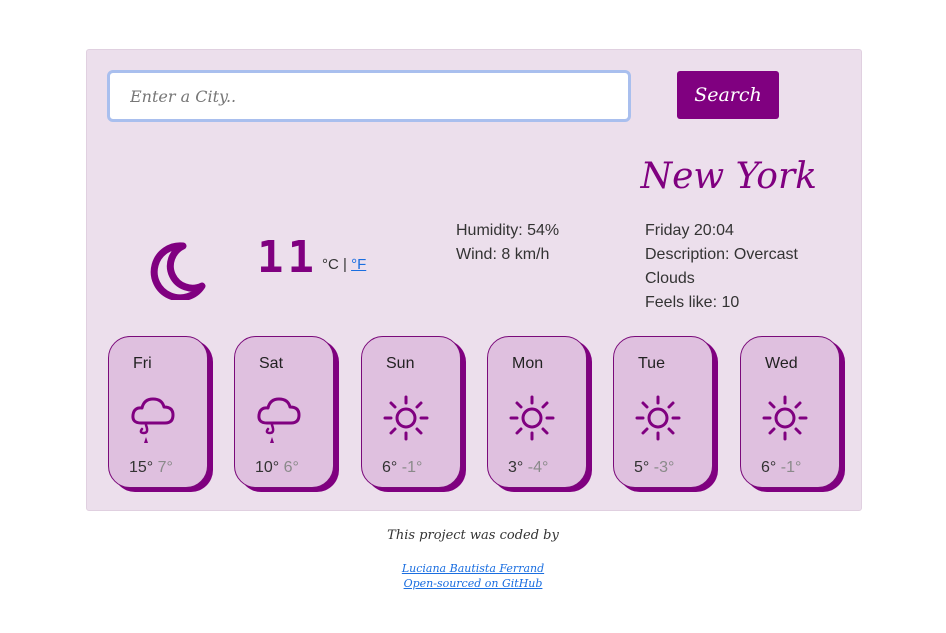 Image resolution: width=946 pixels, height=633 pixels. I want to click on search-button: Search, so click(728, 95).